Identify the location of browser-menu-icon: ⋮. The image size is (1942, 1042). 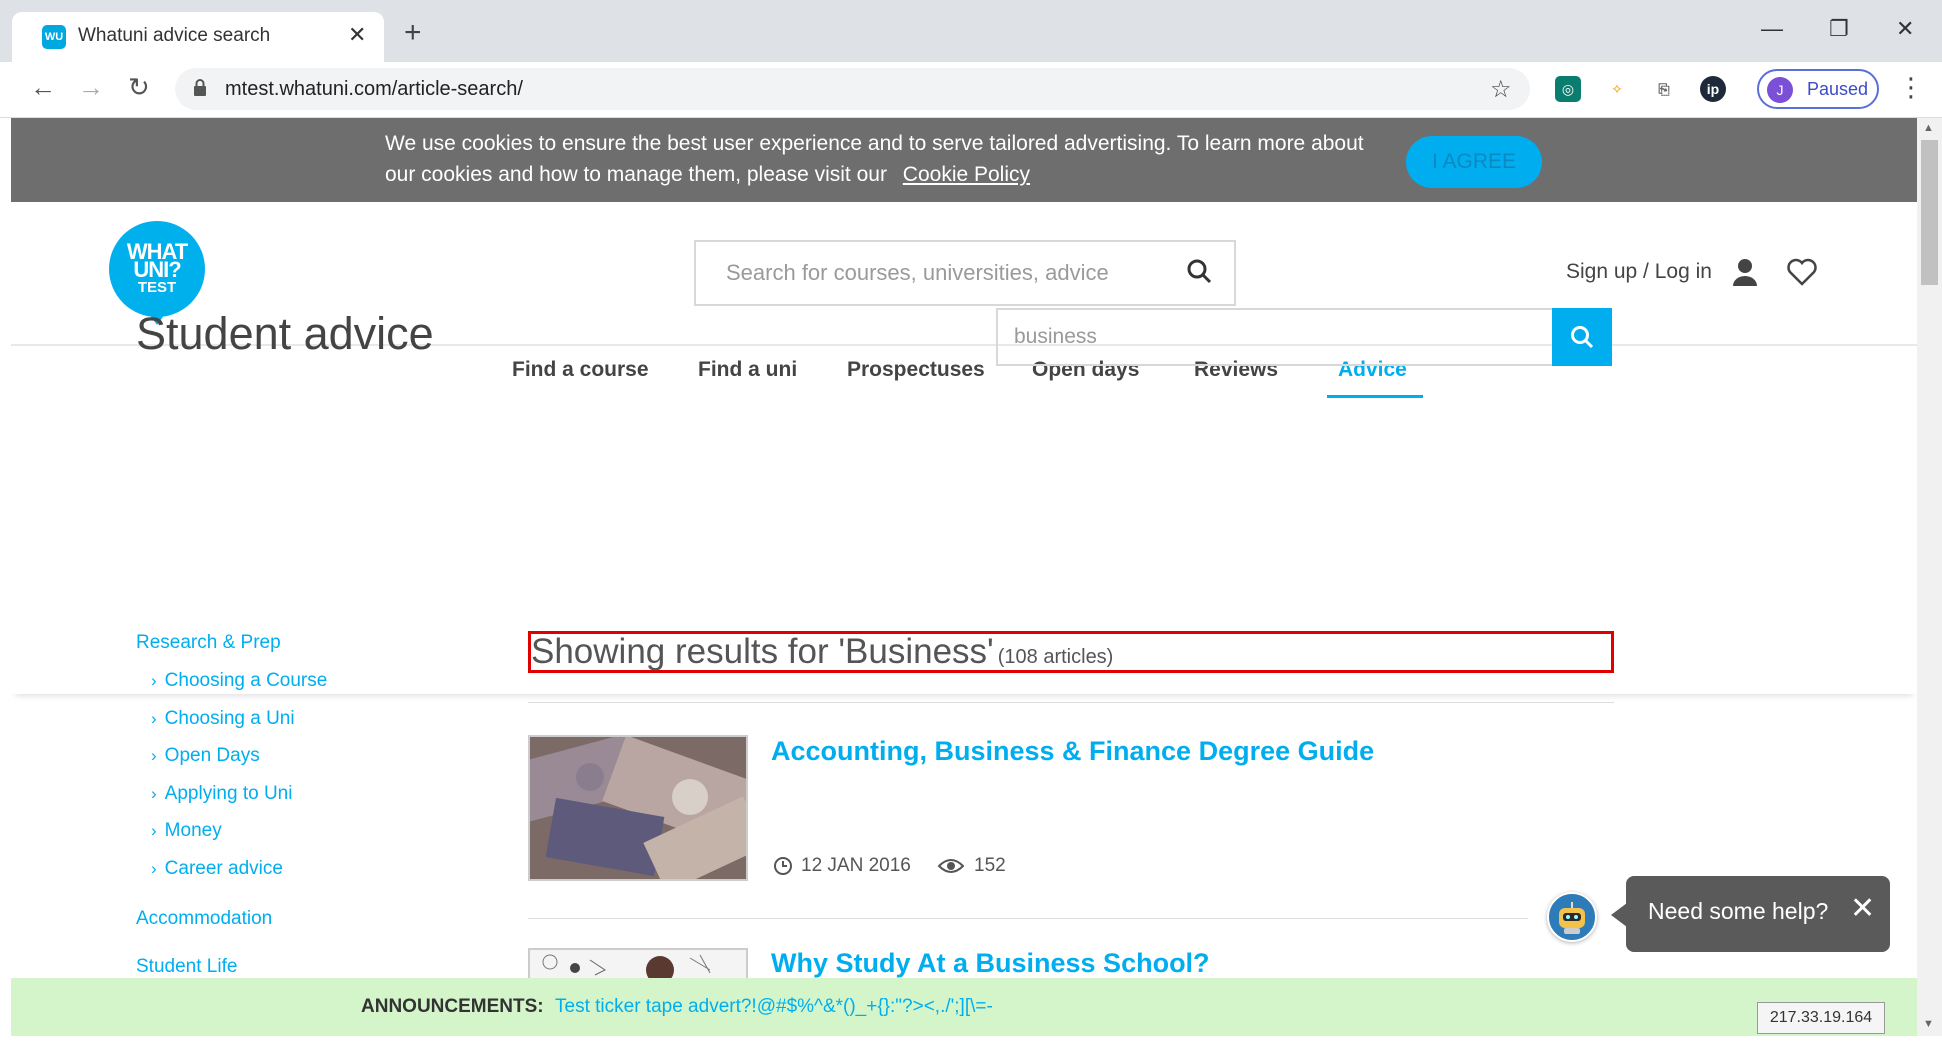
(1911, 87).